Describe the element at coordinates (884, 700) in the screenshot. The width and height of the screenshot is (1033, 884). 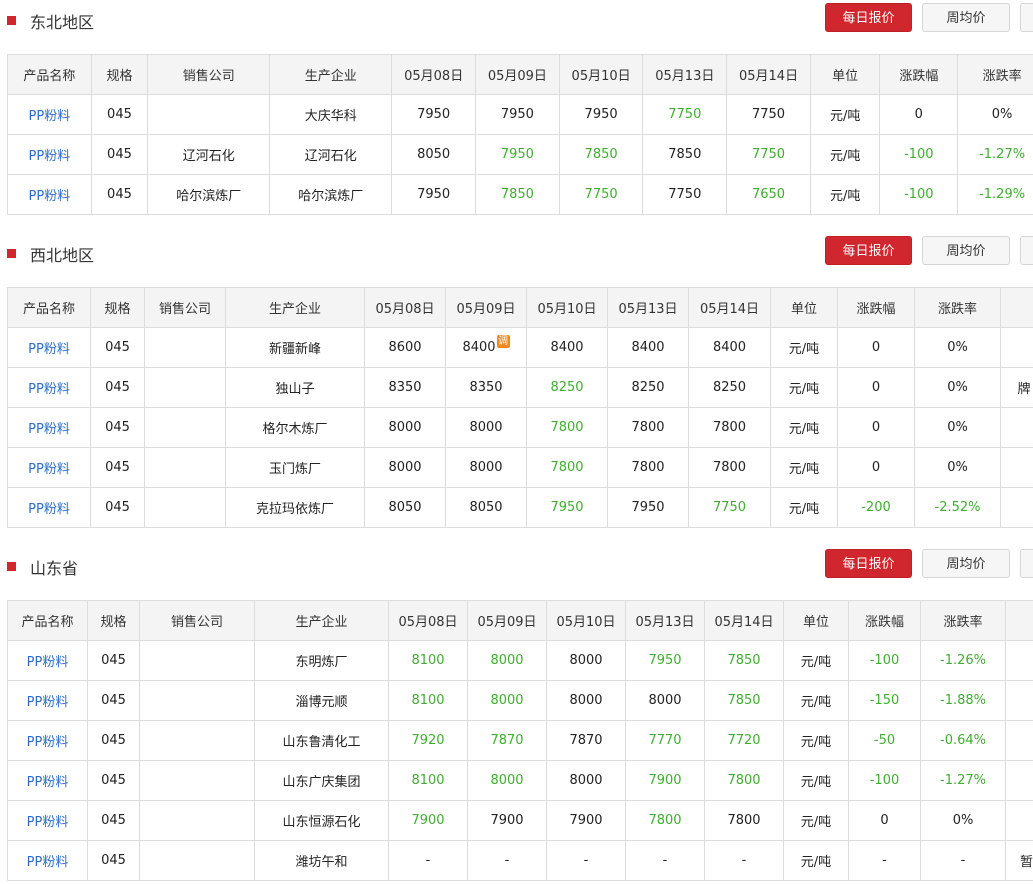
I see `table-cell: -150` at that location.